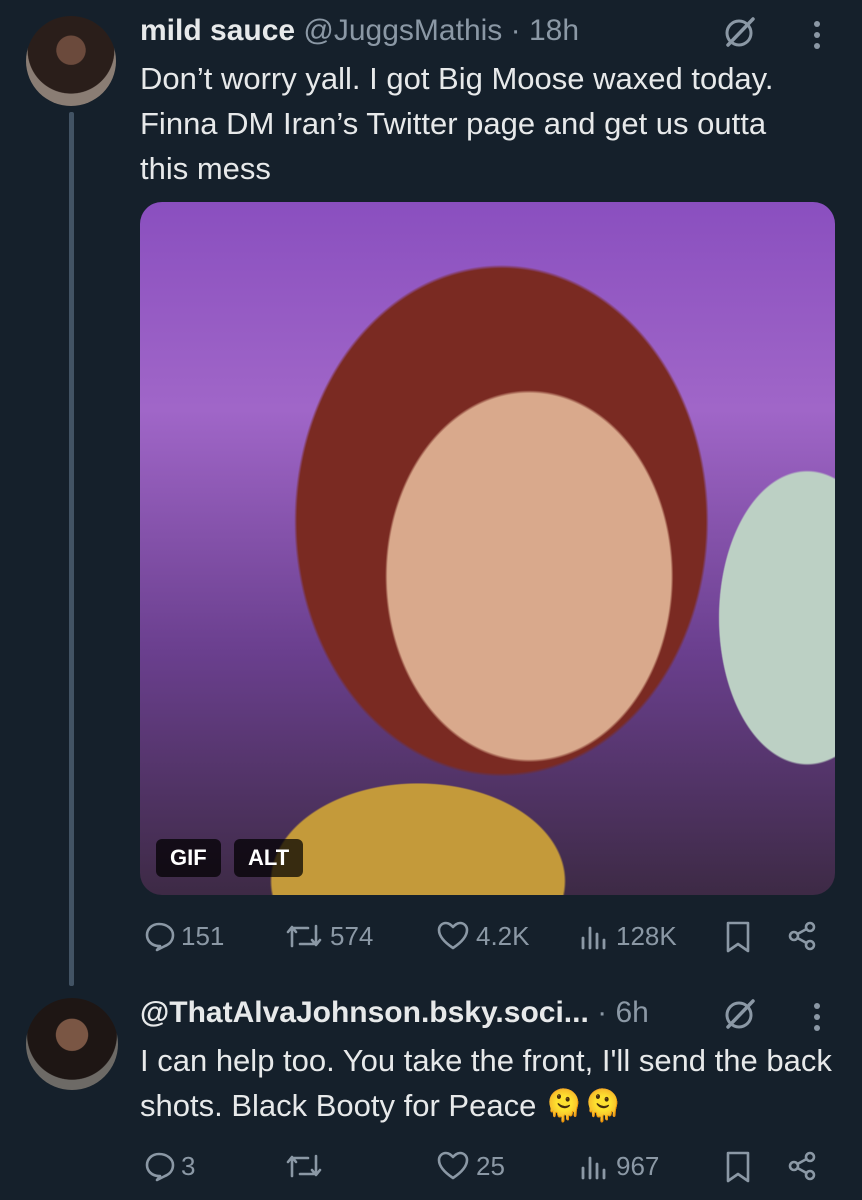 This screenshot has width=862, height=1200. Describe the element at coordinates (503, 935) in the screenshot. I see `like-count: 4.2K` at that location.